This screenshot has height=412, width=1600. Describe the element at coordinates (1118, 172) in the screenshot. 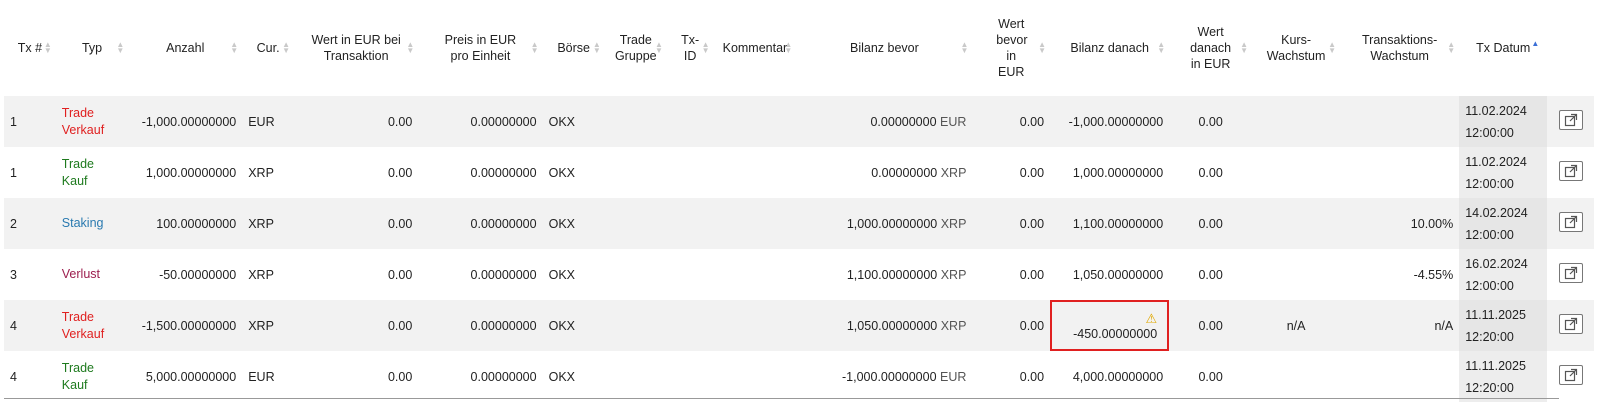

I see `balance-after-cell: 1,000.00000000` at that location.